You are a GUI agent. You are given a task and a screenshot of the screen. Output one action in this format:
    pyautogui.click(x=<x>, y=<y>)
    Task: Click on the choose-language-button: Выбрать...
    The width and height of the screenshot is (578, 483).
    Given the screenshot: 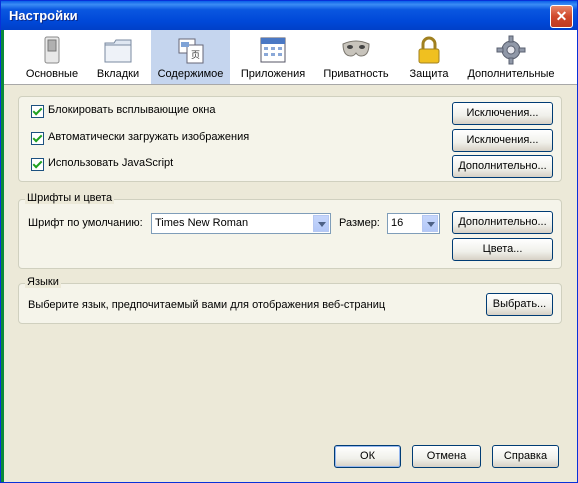 What is the action you would take?
    pyautogui.click(x=519, y=304)
    